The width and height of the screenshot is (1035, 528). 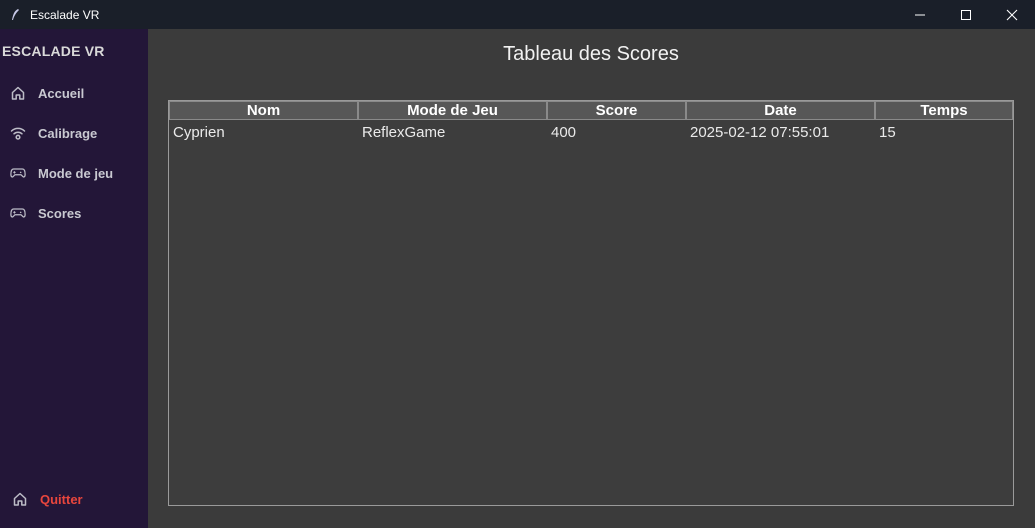 What do you see at coordinates (61, 93) in the screenshot?
I see `sidebar-item-label: Accueil` at bounding box center [61, 93].